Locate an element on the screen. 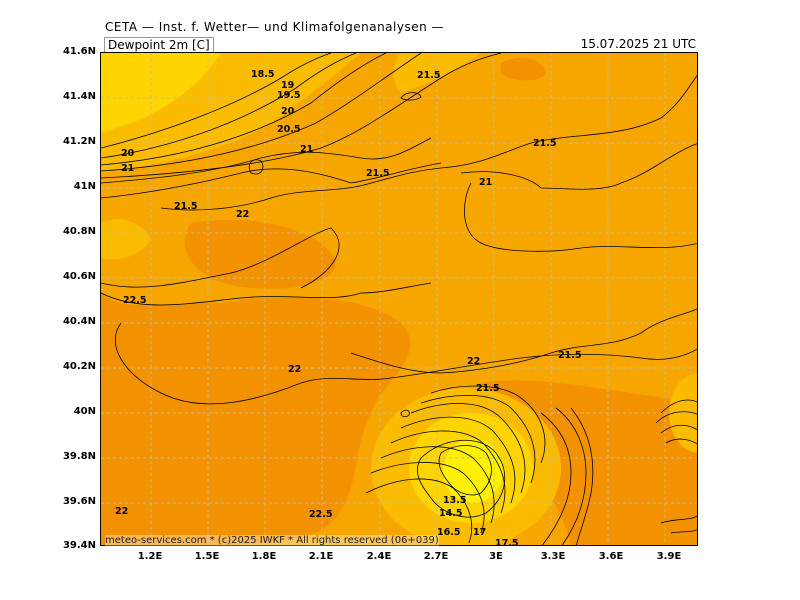 This screenshot has height=600, width=800. contour-label: 14.5 is located at coordinates (450, 513).